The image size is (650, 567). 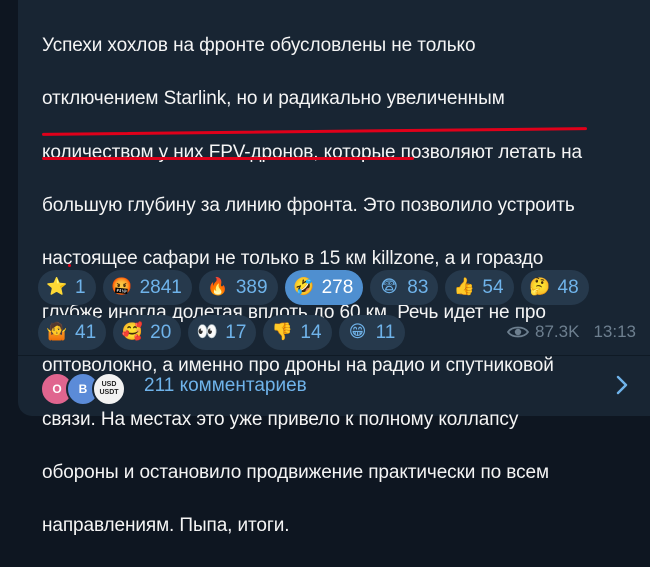 What do you see at coordinates (372, 332) in the screenshot?
I see `reaction-chip: 😁 11` at bounding box center [372, 332].